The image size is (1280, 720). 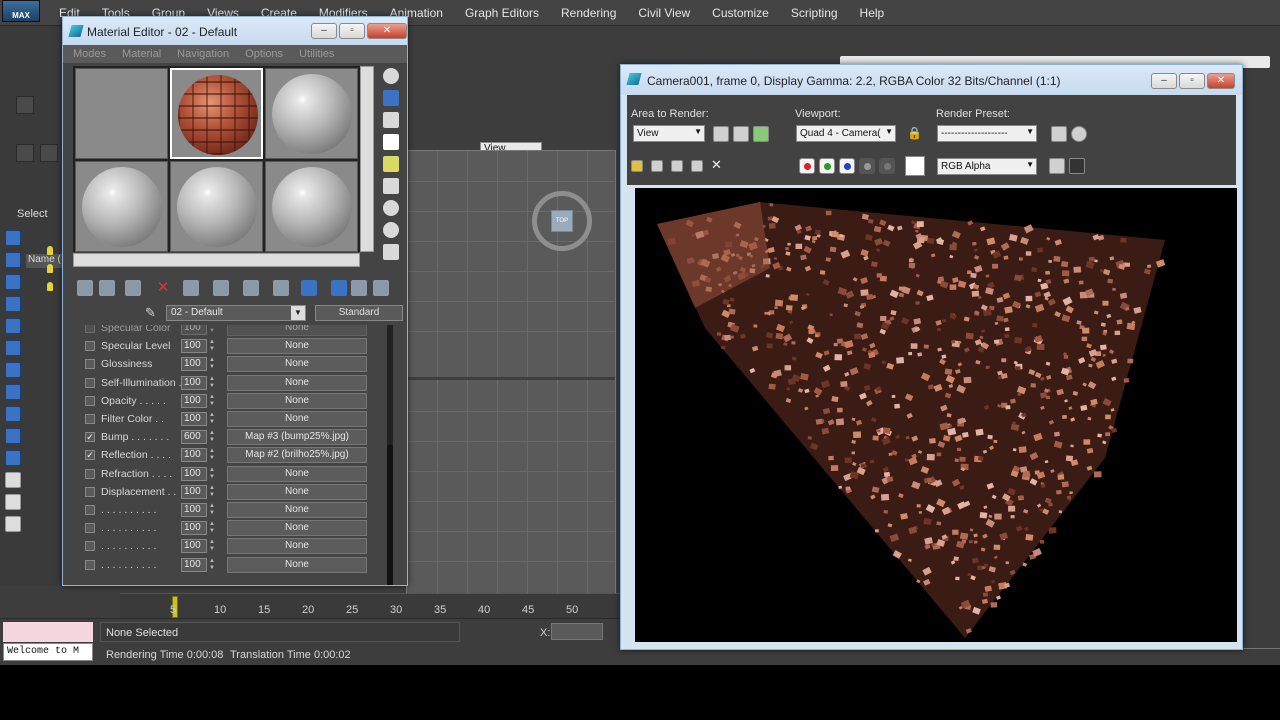 What do you see at coordinates (264, 54) in the screenshot?
I see `menu-options: Options` at bounding box center [264, 54].